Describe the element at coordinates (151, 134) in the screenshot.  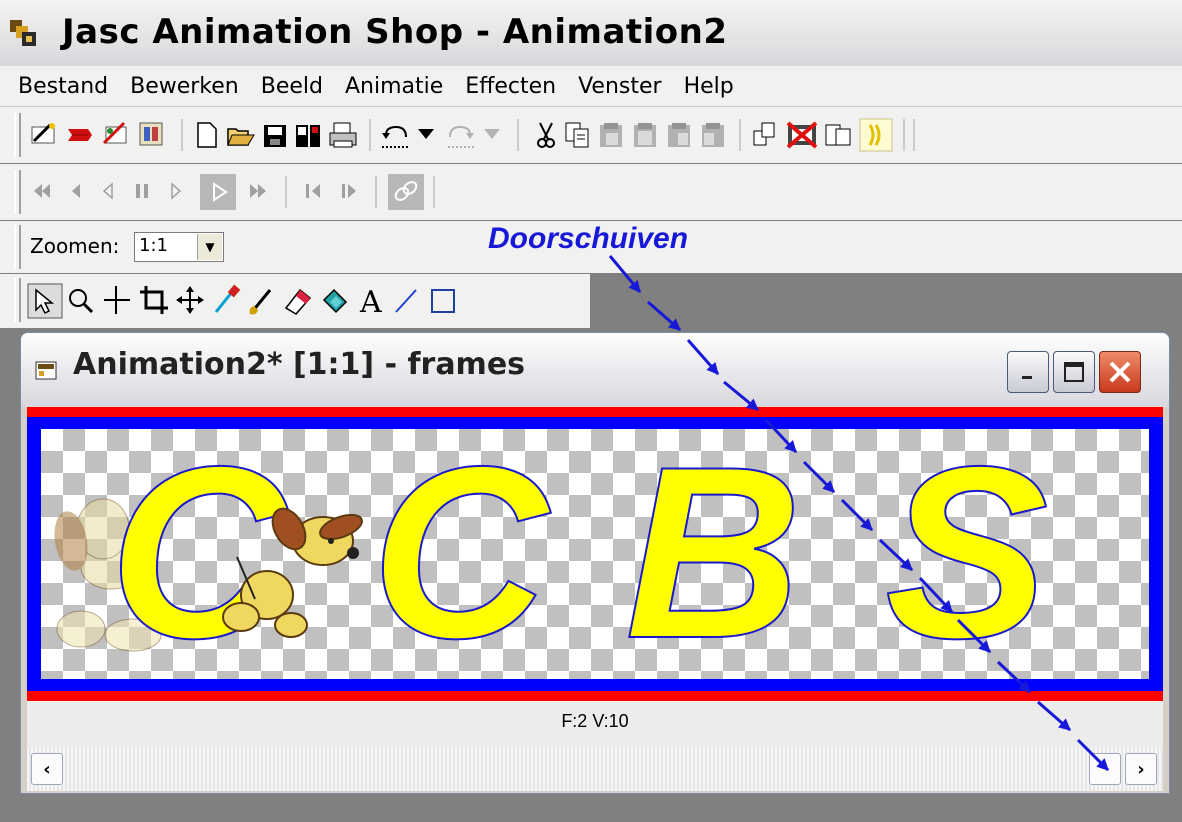
I see `view-animation-icon` at that location.